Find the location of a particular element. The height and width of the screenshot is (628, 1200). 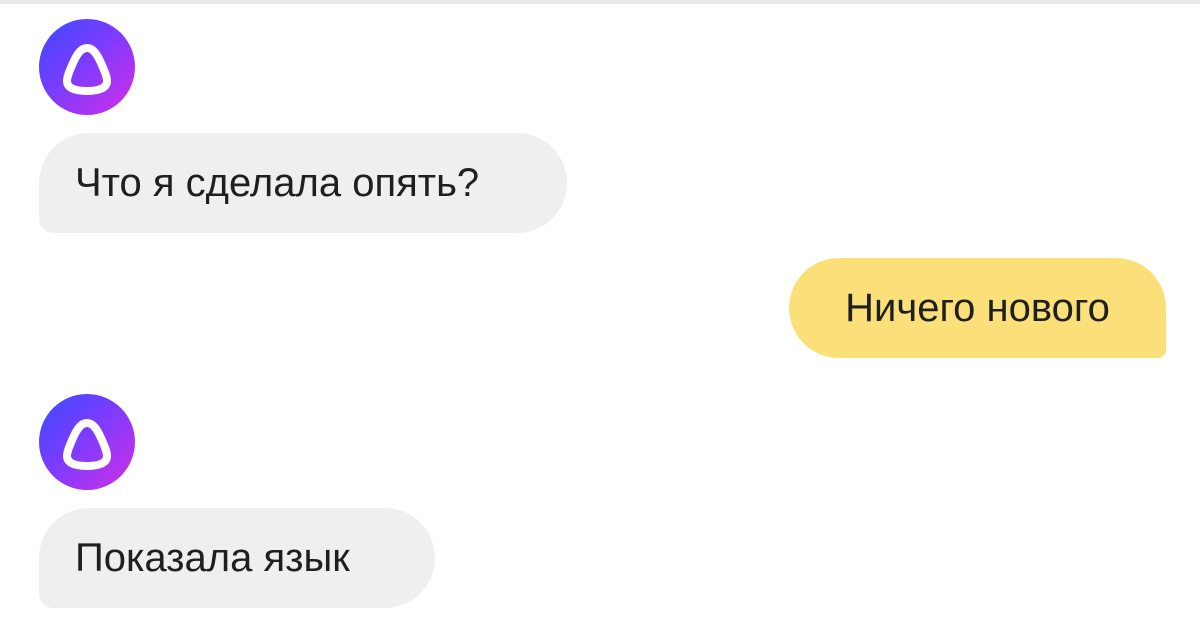

top-divider is located at coordinates (600, 2).